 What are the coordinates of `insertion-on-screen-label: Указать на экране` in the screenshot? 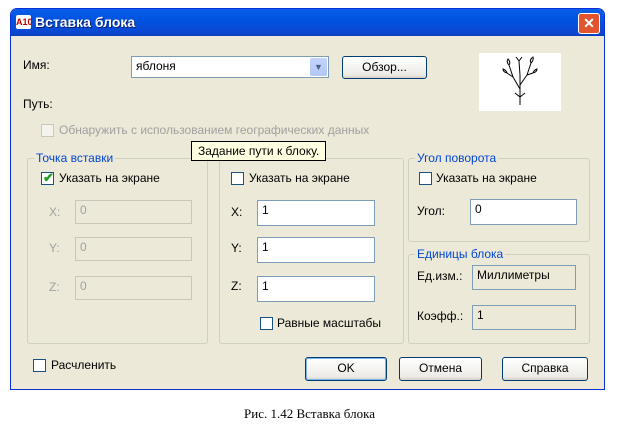 It's located at (109, 178).